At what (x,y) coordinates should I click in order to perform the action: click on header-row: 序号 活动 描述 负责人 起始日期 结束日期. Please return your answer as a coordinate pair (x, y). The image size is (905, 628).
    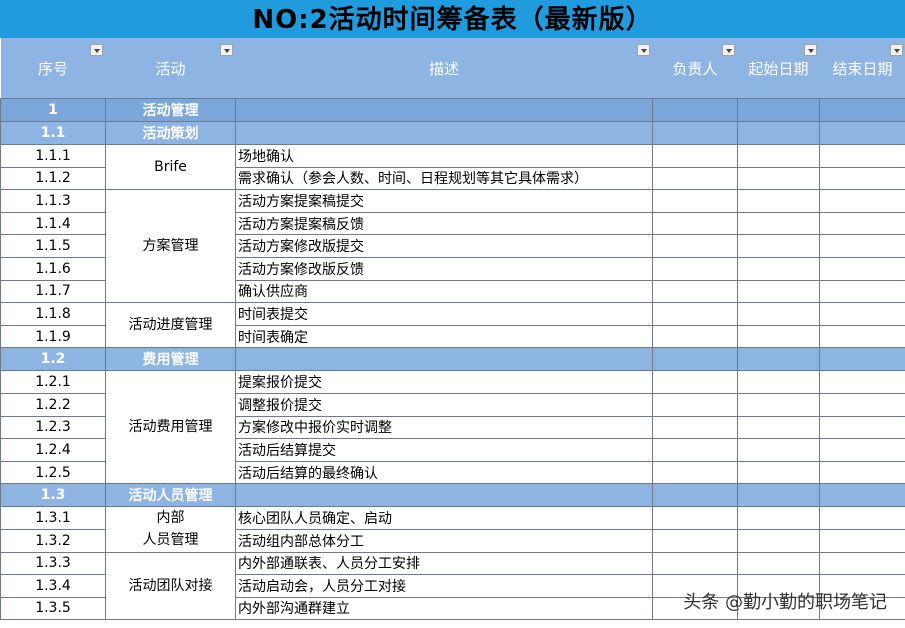
    Looking at the image, I should click on (452, 68).